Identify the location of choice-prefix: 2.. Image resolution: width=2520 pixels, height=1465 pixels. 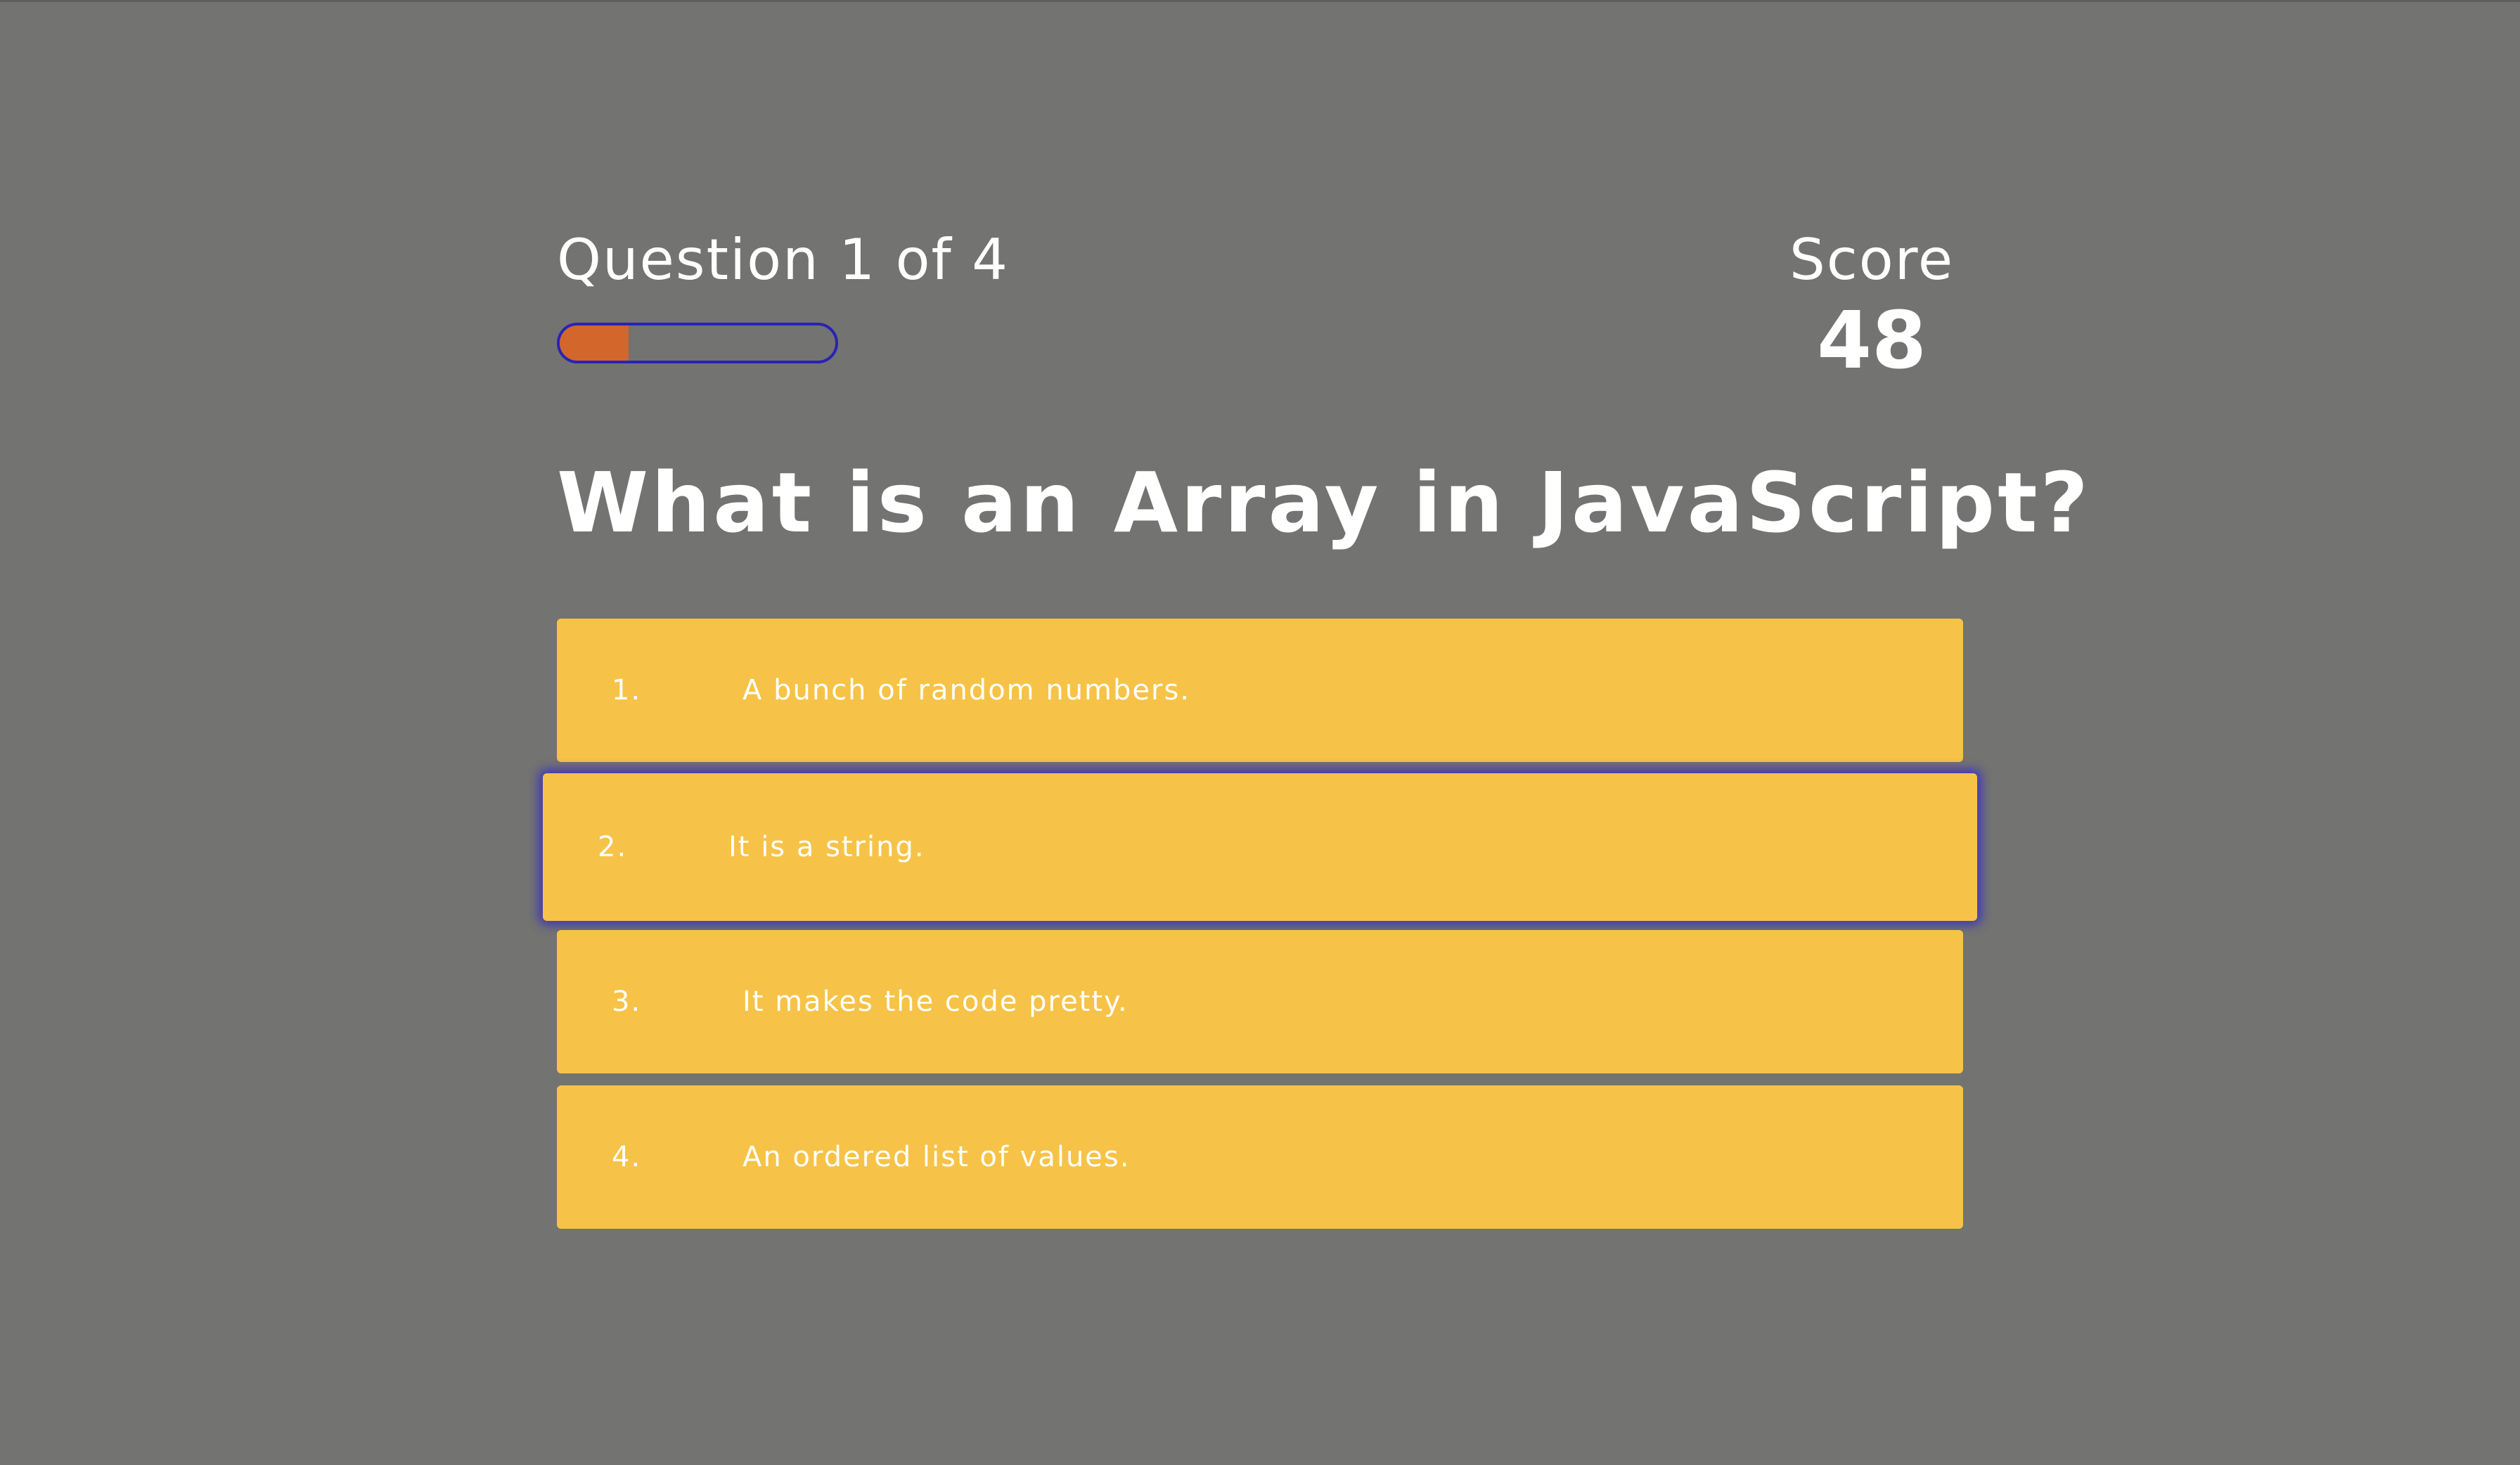
(613, 847).